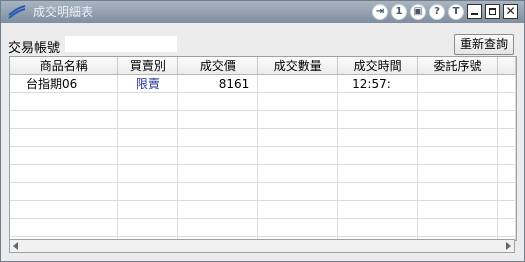  Describe the element at coordinates (34, 48) in the screenshot. I see `account-label: 交易帳號` at that location.